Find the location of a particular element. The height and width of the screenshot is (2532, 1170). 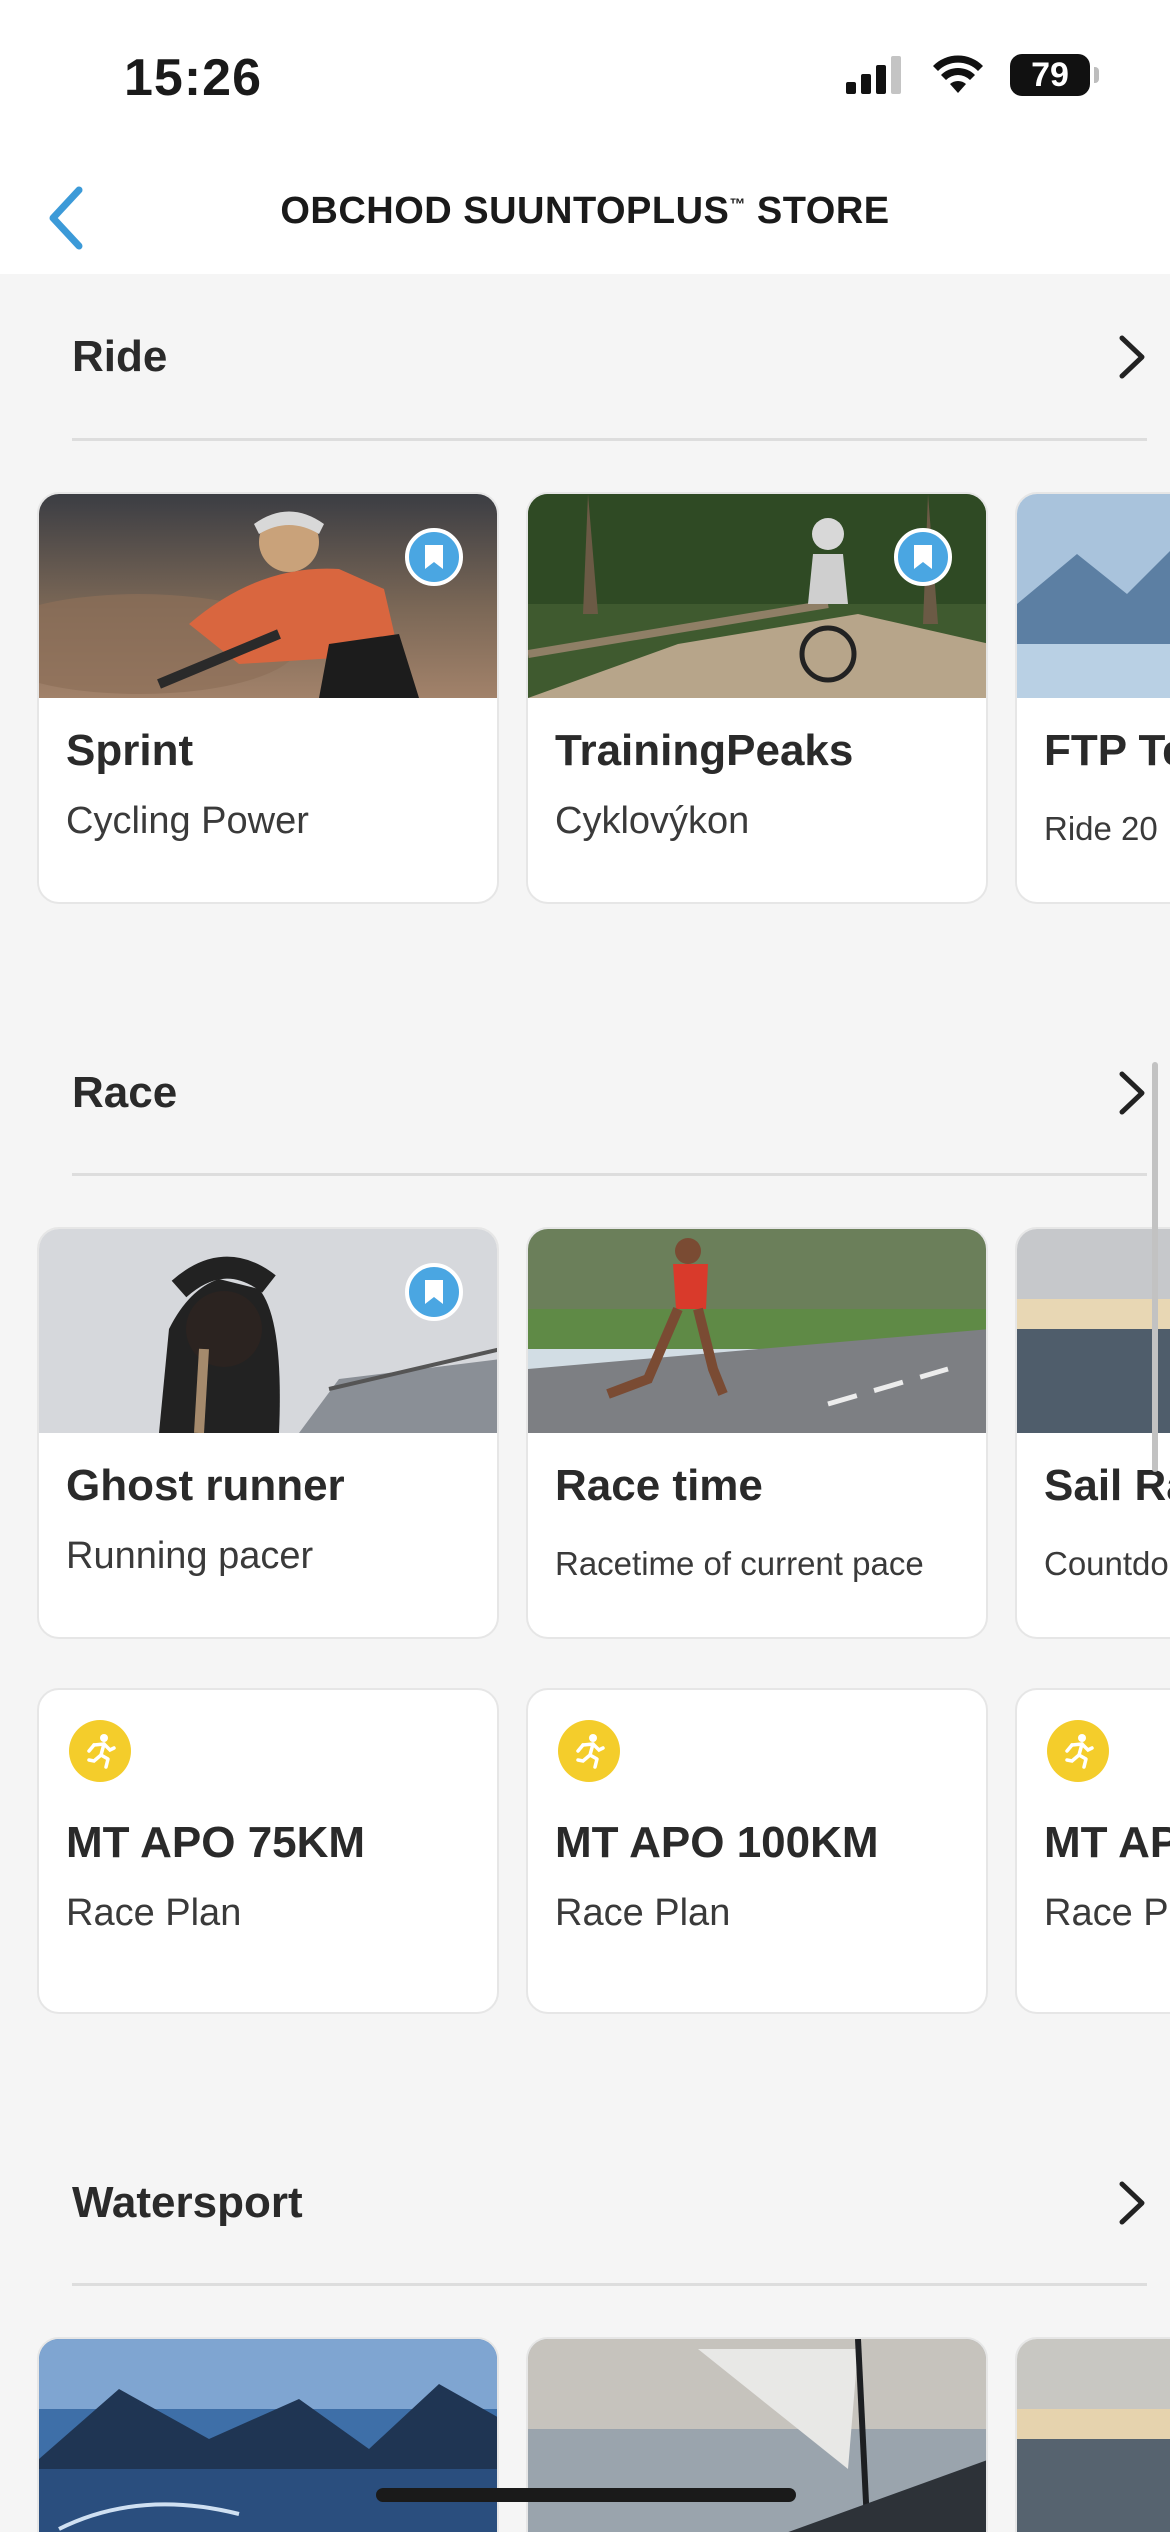

card-subtitle: Race P is located at coordinates (1106, 1913).